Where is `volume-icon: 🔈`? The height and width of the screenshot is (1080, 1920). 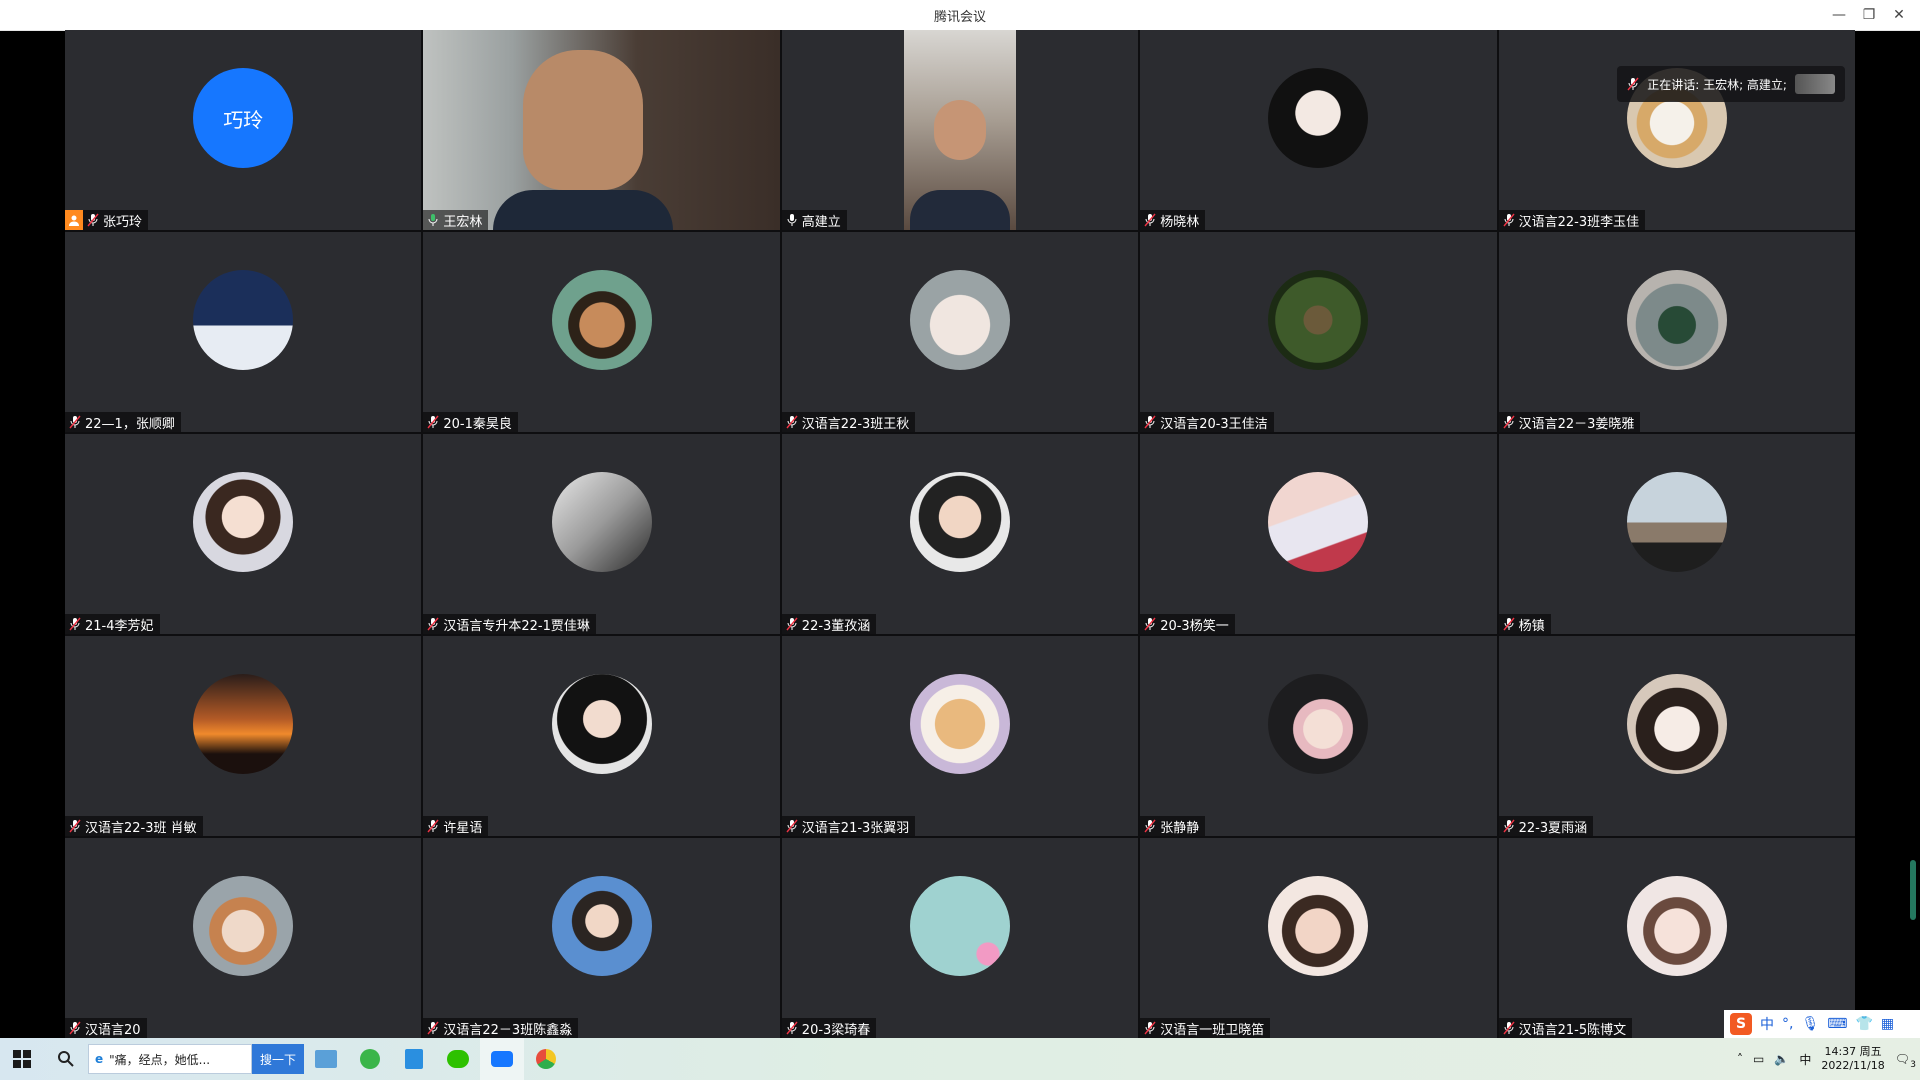
volume-icon: 🔈 is located at coordinates (1781, 1059).